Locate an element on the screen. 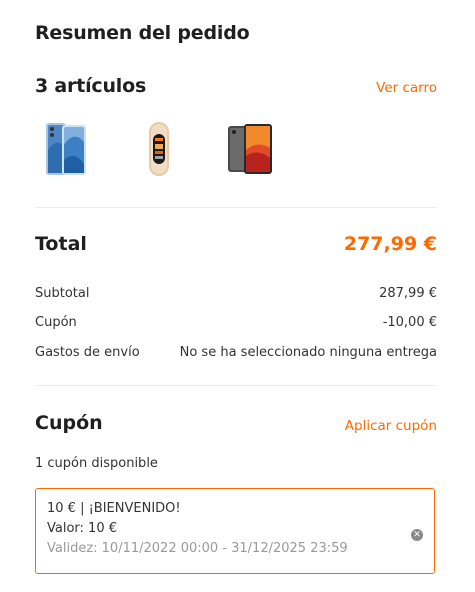 The width and height of the screenshot is (475, 592). coupon-discount-label: Cupón is located at coordinates (56, 322).